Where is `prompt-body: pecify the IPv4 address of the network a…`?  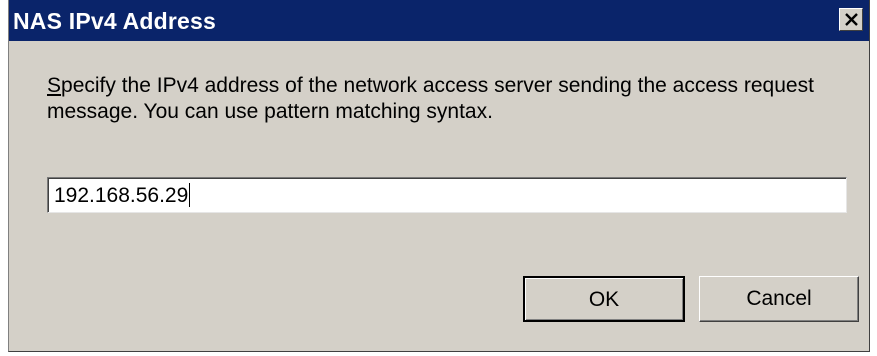 prompt-body: pecify the IPv4 address of the network a… is located at coordinates (430, 98).